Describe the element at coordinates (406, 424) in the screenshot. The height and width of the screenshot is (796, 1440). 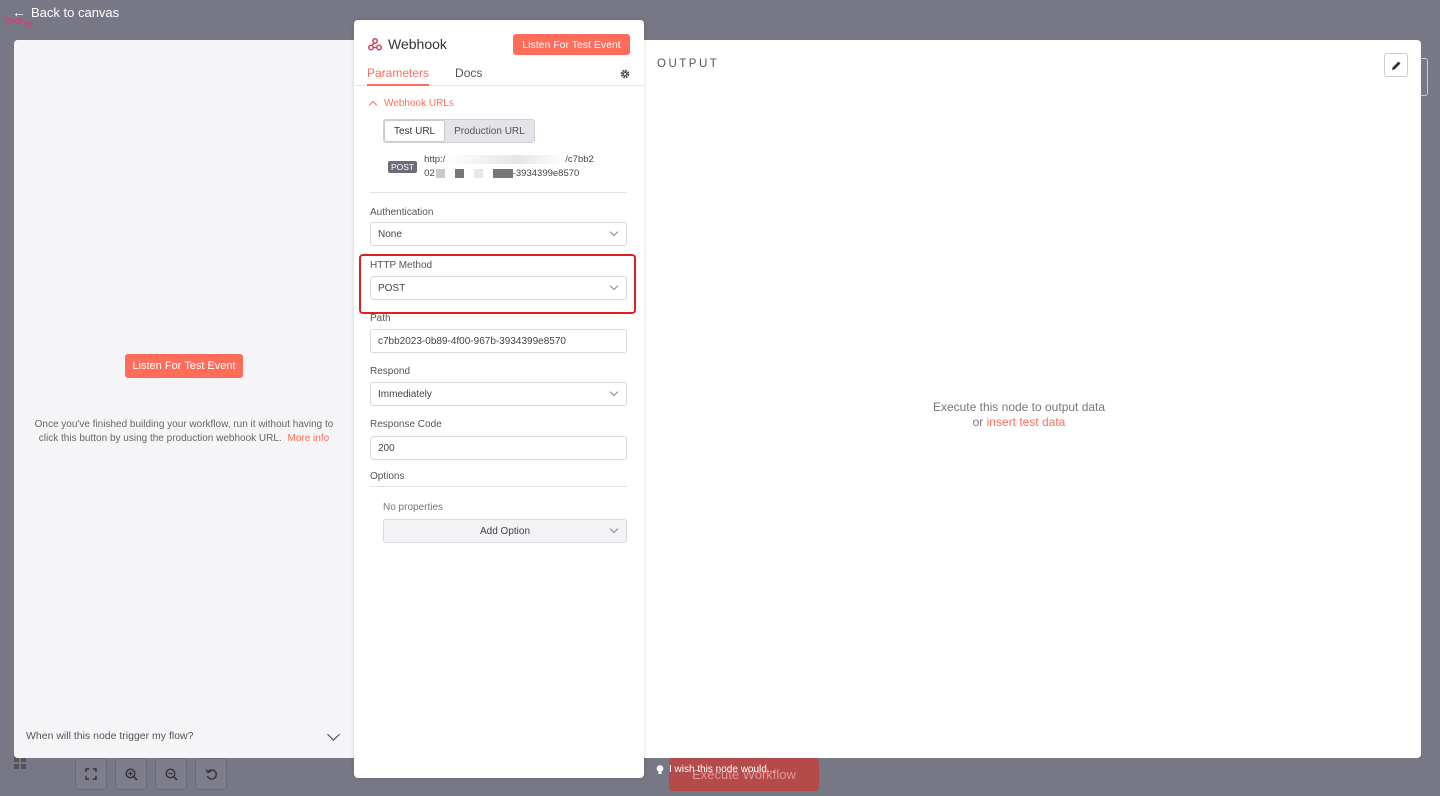
I see `response-code-label: Response Code` at that location.